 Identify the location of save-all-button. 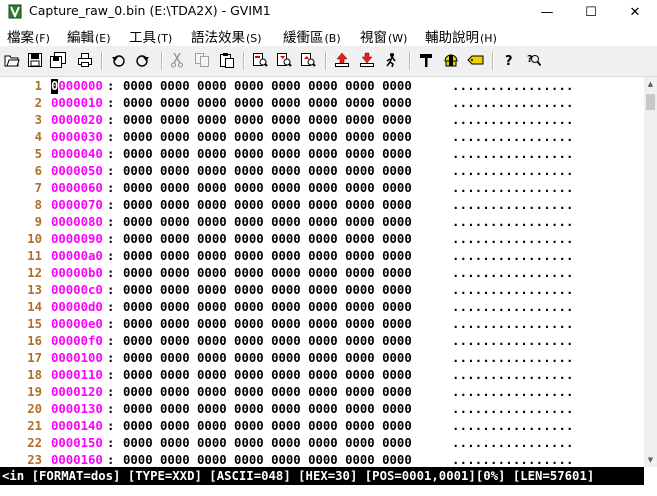
(58, 60).